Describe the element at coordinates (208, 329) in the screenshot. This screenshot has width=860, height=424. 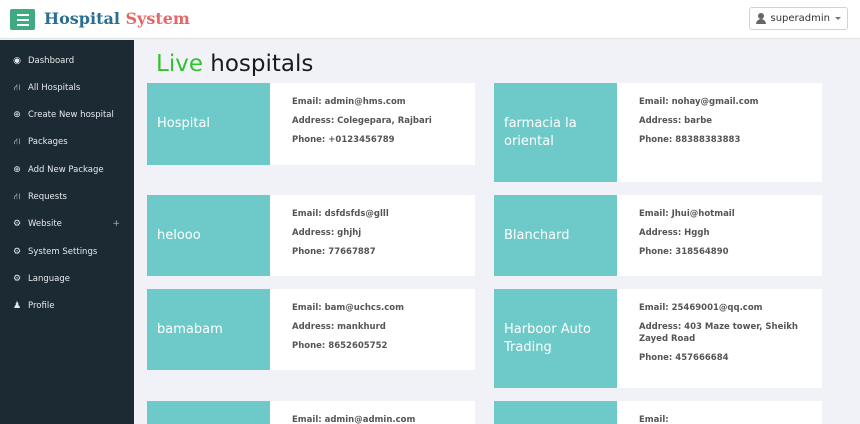
I see `hospital-name: bamabam` at that location.